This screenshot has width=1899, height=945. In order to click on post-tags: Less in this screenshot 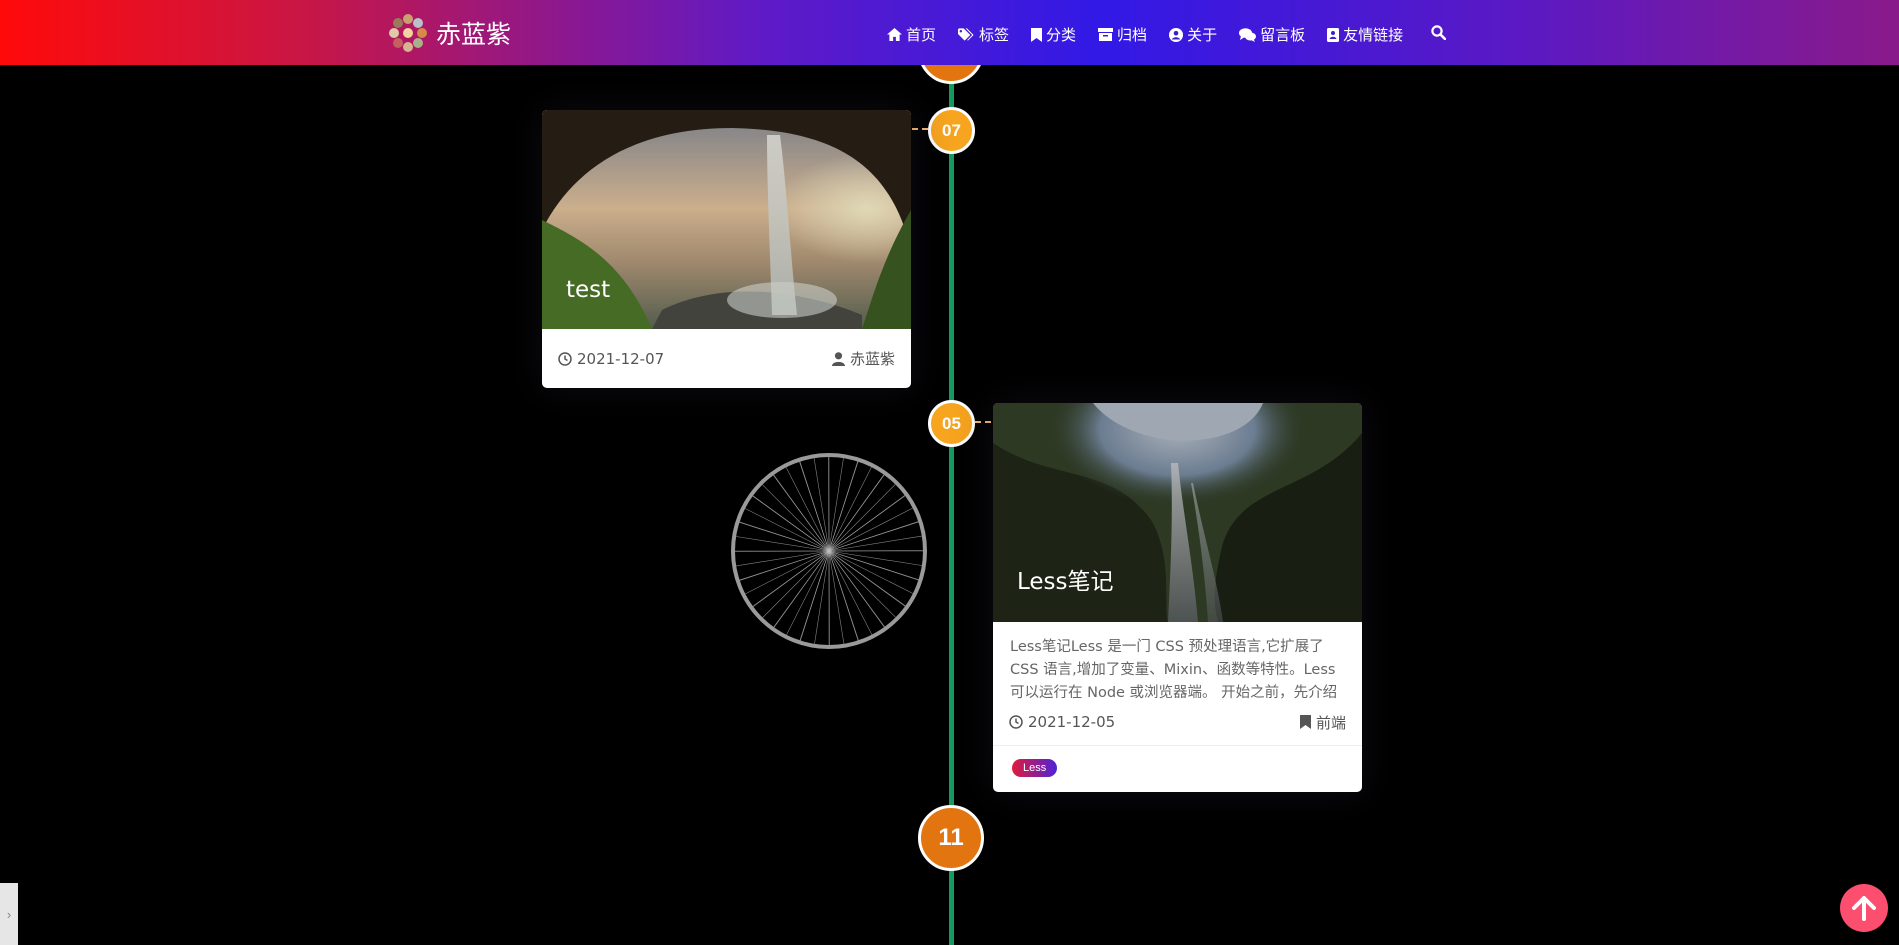, I will do `click(1177, 767)`.